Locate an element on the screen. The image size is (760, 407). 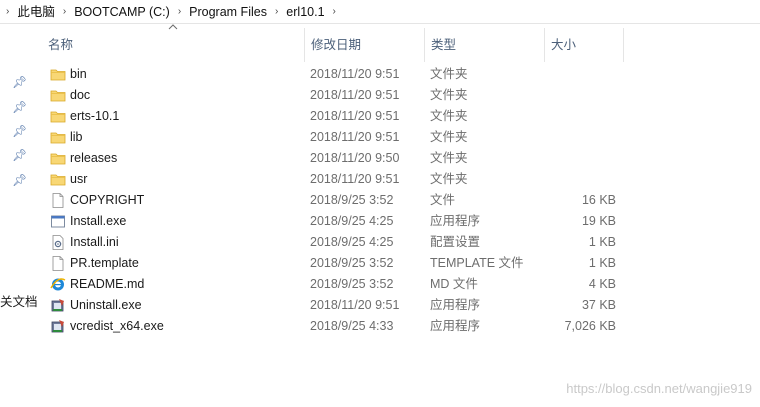
file-name: erts-10.1 is located at coordinates (94, 116).